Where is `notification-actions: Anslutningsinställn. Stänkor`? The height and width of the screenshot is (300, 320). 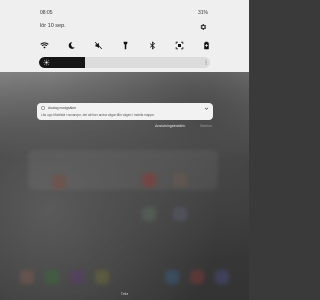
notification-actions: Anslutningsinställn. Stänkor is located at coordinates (183, 126).